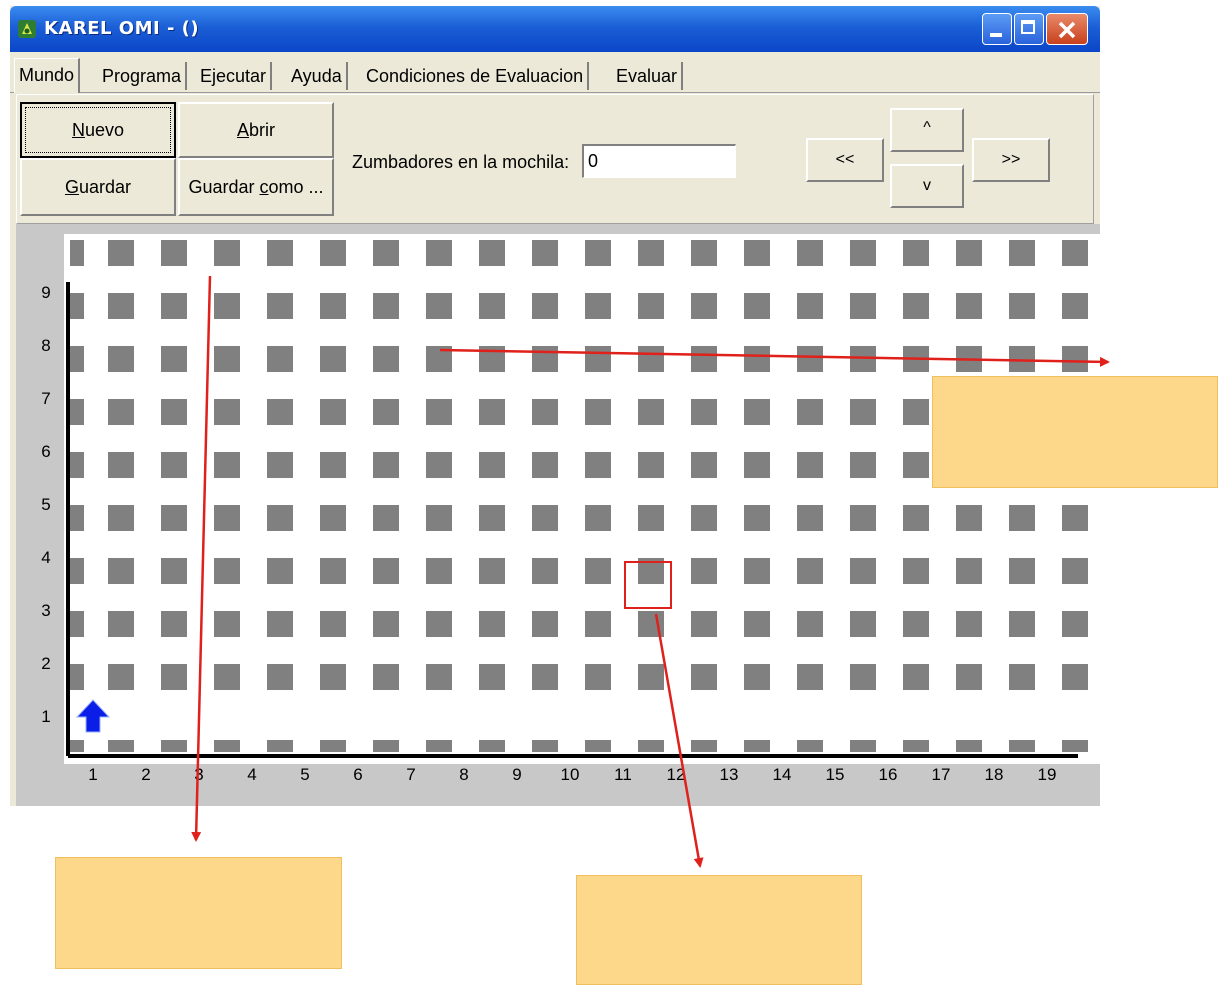  What do you see at coordinates (1067, 29) in the screenshot?
I see `close-button` at bounding box center [1067, 29].